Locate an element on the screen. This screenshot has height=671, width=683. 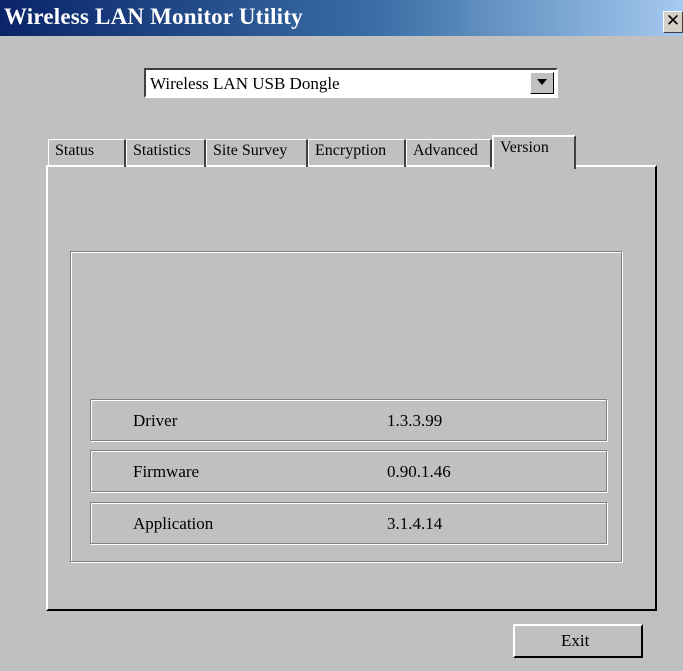
firmware-version-value: 0.90.1.46 is located at coordinates (419, 471).